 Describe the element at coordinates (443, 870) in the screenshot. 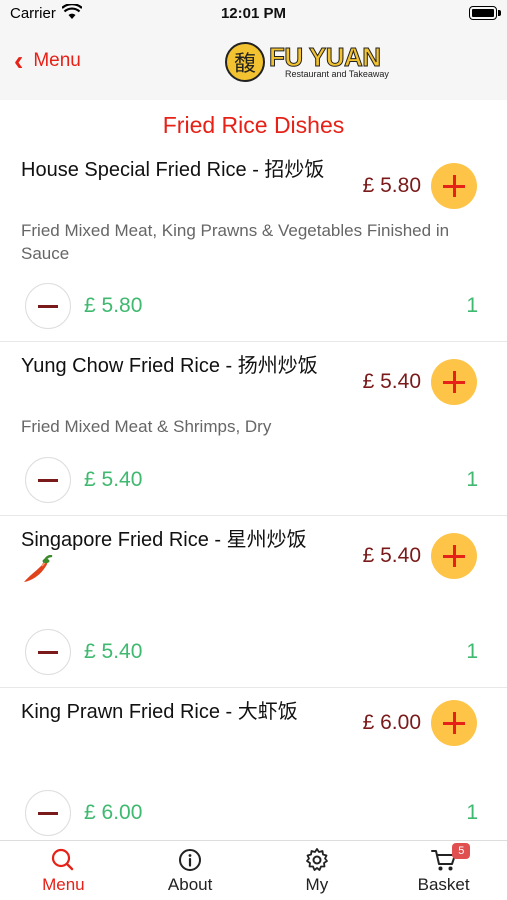

I see `tab-basket: 5 Basket` at that location.